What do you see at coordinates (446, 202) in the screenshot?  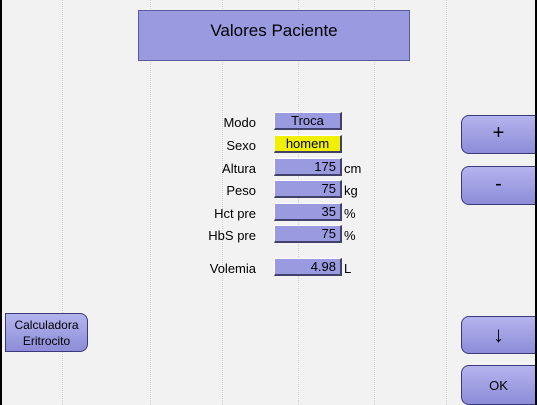 I see `grid-line` at bounding box center [446, 202].